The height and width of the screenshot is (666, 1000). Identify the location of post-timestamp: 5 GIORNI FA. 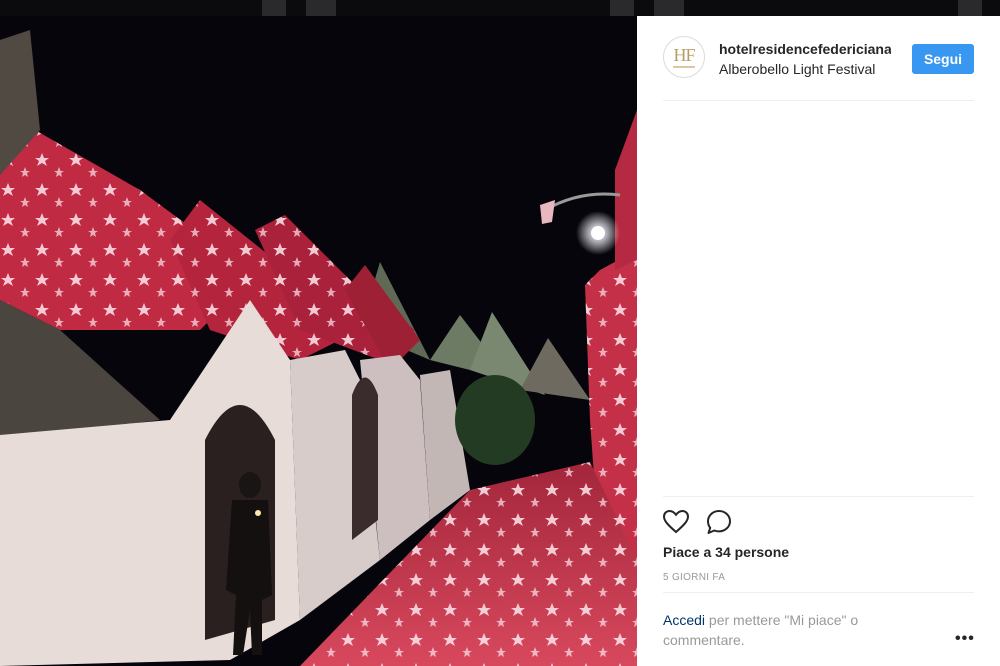
(694, 577).